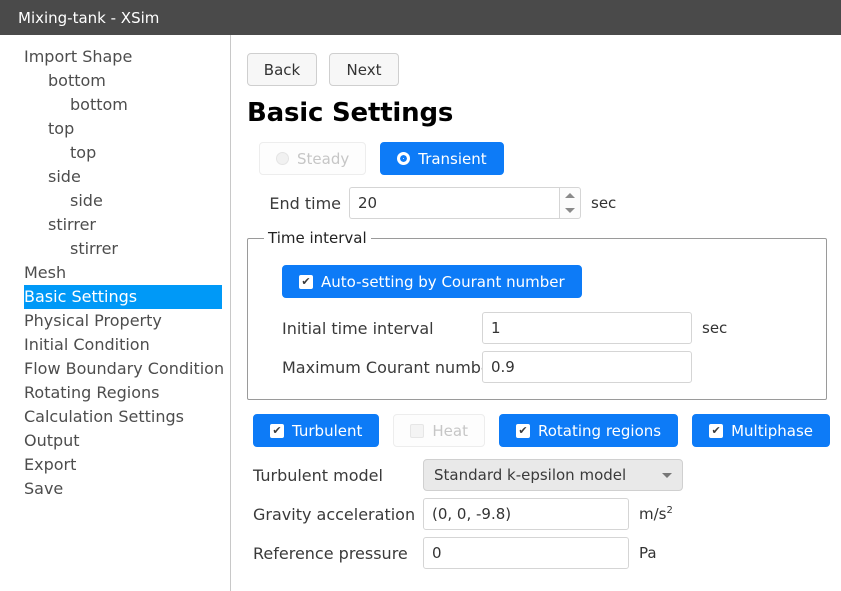 The height and width of the screenshot is (591, 841). What do you see at coordinates (653, 514) in the screenshot?
I see `gravity-unit-base: m/s` at bounding box center [653, 514].